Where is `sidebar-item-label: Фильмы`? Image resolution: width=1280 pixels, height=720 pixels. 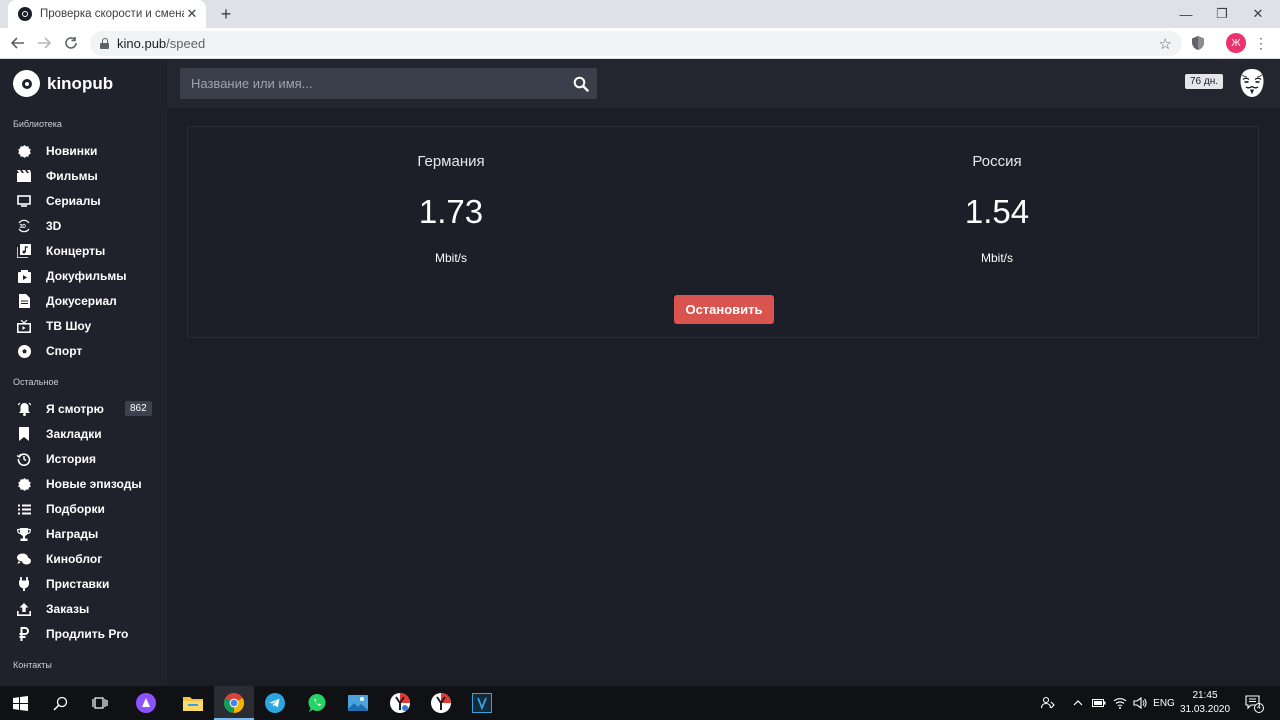 sidebar-item-label: Фильмы is located at coordinates (72, 176).